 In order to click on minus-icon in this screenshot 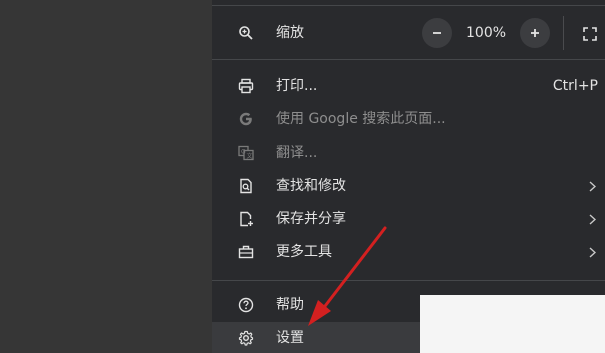, I will do `click(437, 33)`.